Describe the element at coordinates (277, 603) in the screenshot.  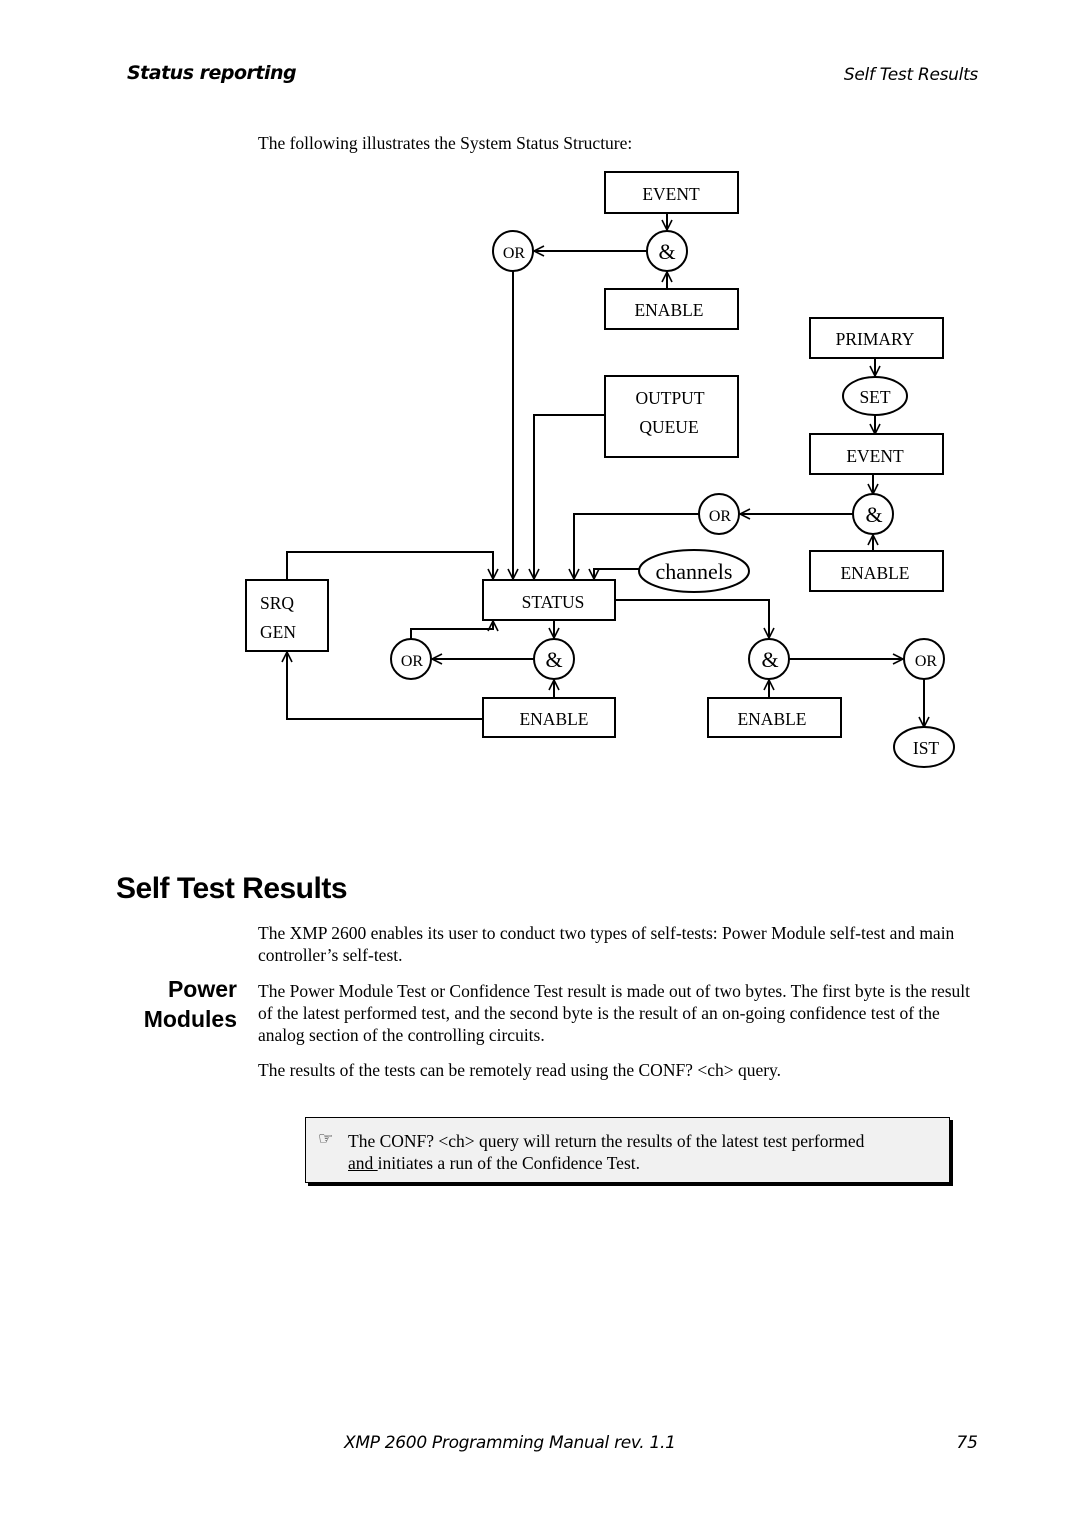
I see `srq-label: SRQ` at that location.